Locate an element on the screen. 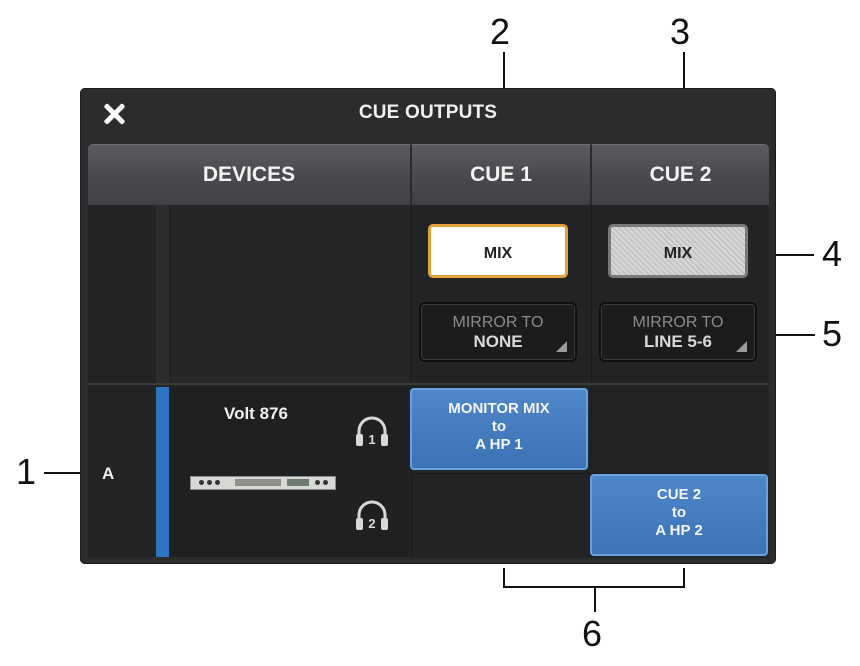 Image resolution: width=860 pixels, height=666 pixels. column-header-cue2: CUE 2 is located at coordinates (680, 174).